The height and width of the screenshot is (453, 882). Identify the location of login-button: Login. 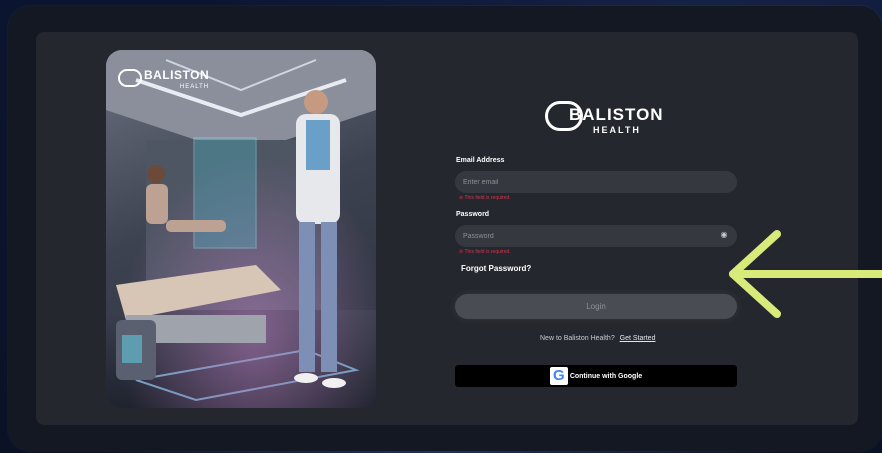
(596, 306).